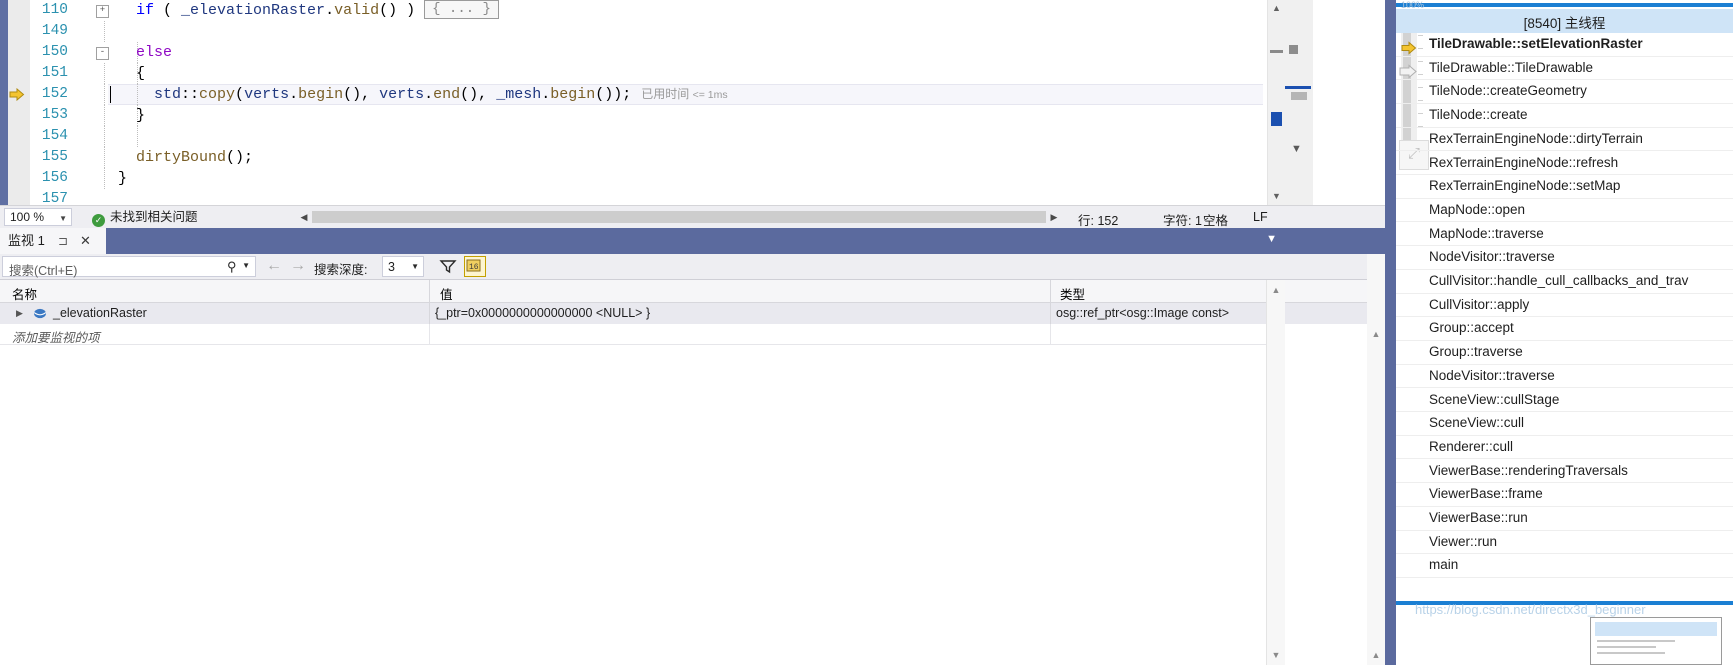 The height and width of the screenshot is (665, 1733). Describe the element at coordinates (154, 52) in the screenshot. I see `code-text: else` at that location.